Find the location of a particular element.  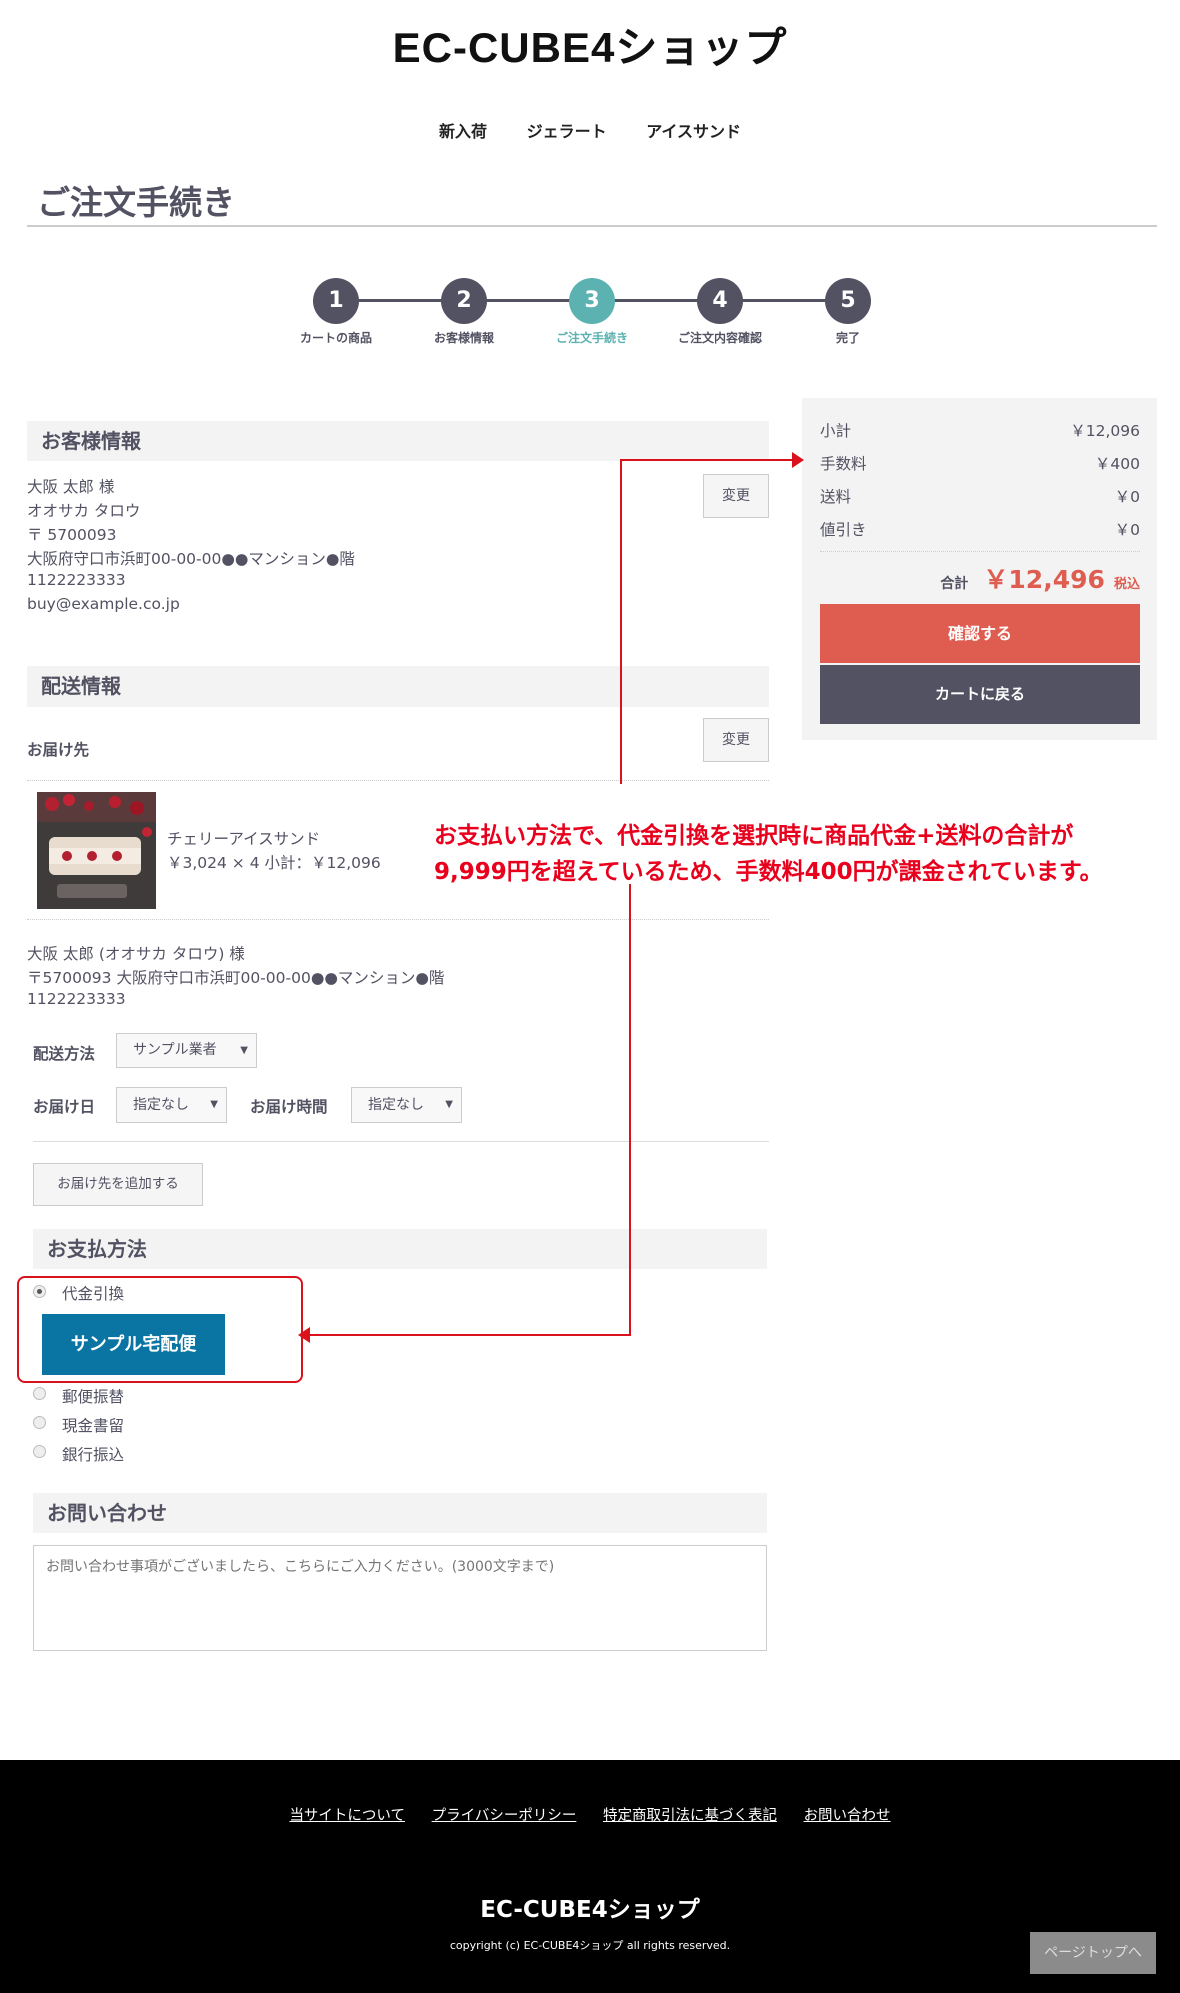

footer-title: EC-CUBE4ショップ is located at coordinates (590, 1910).